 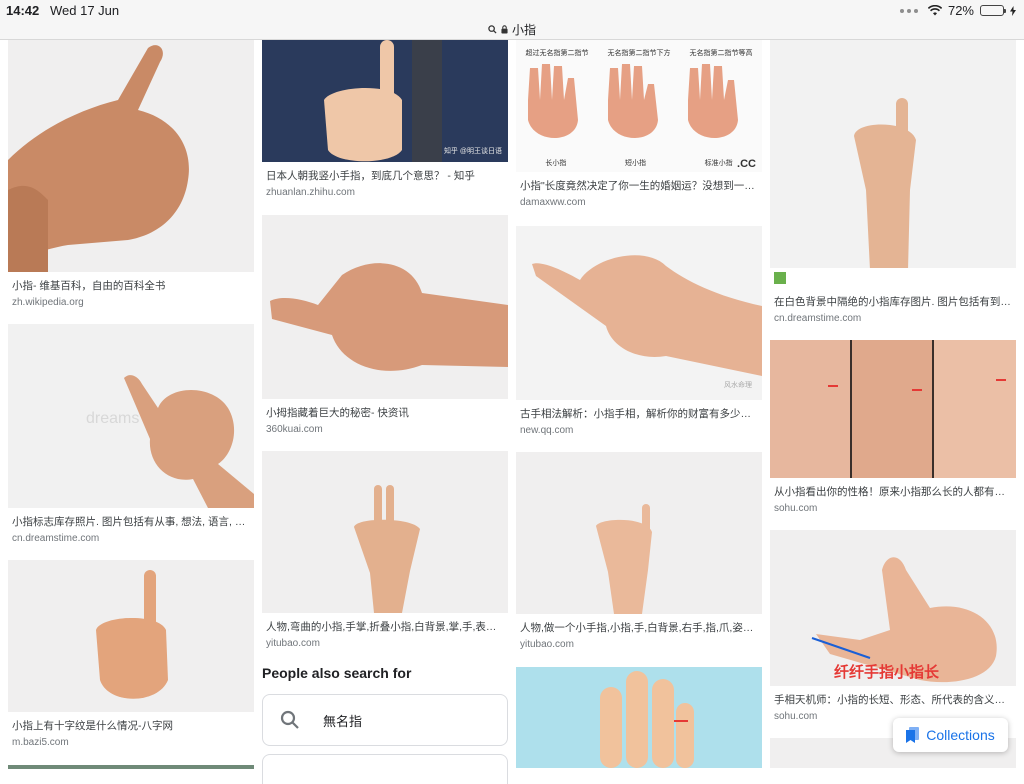 I want to click on palm-caption: 无名指第二指节等高, so click(x=721, y=53).